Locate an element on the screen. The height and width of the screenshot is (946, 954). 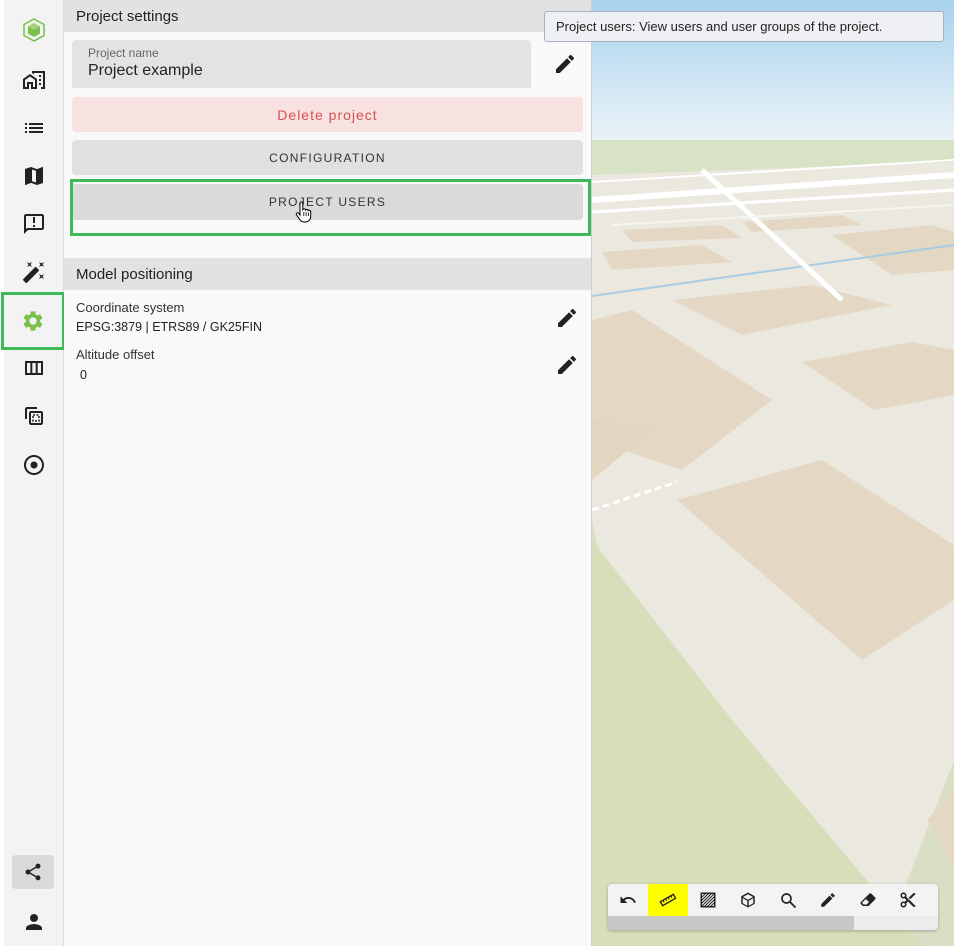
toolbar-scrollbar-track is located at coordinates (896, 923).